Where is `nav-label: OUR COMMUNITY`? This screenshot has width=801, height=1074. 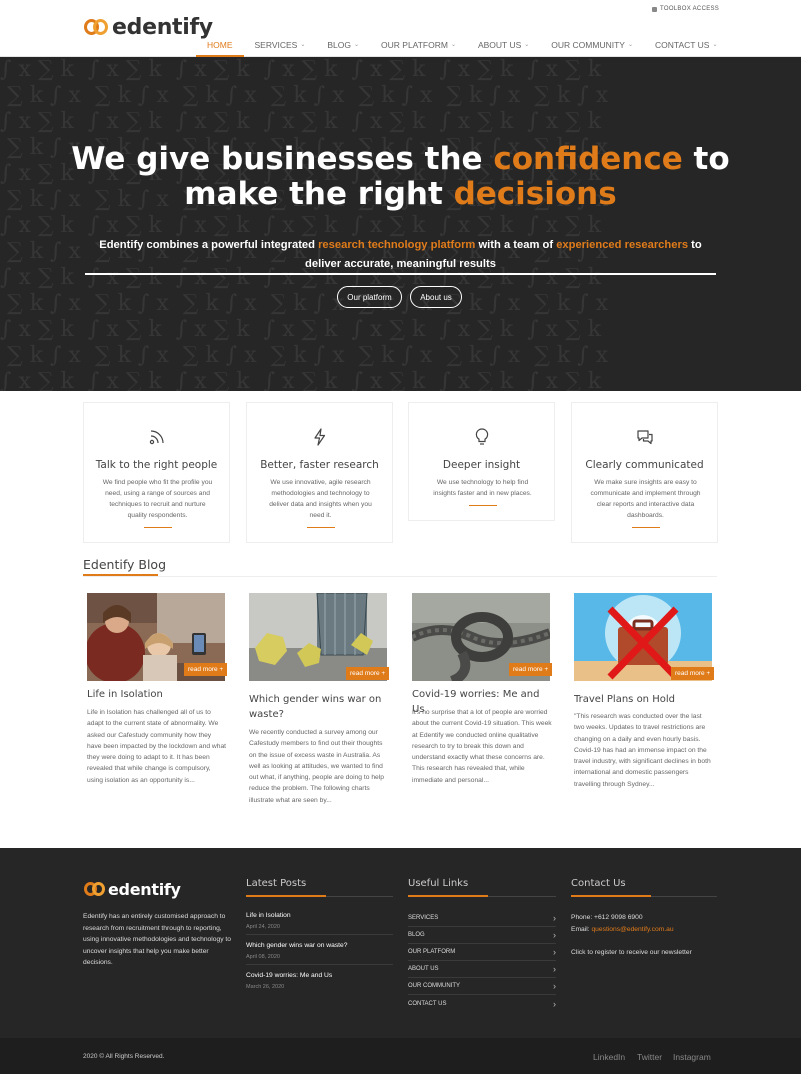 nav-label: OUR COMMUNITY is located at coordinates (588, 45).